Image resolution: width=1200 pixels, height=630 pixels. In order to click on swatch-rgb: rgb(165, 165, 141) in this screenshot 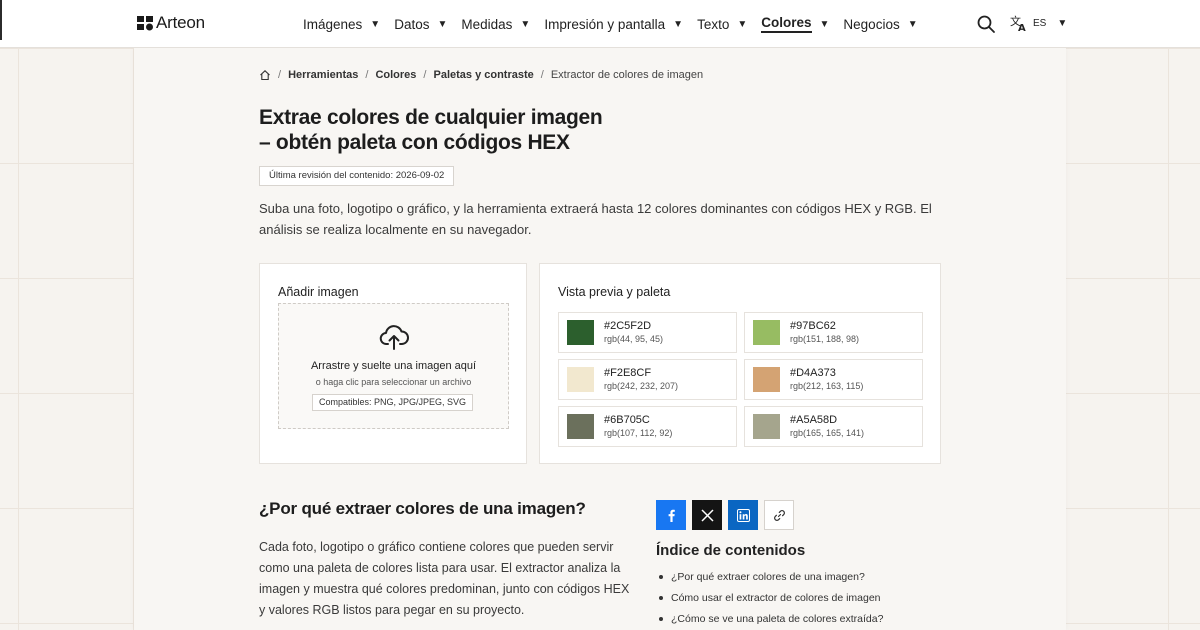, I will do `click(827, 433)`.